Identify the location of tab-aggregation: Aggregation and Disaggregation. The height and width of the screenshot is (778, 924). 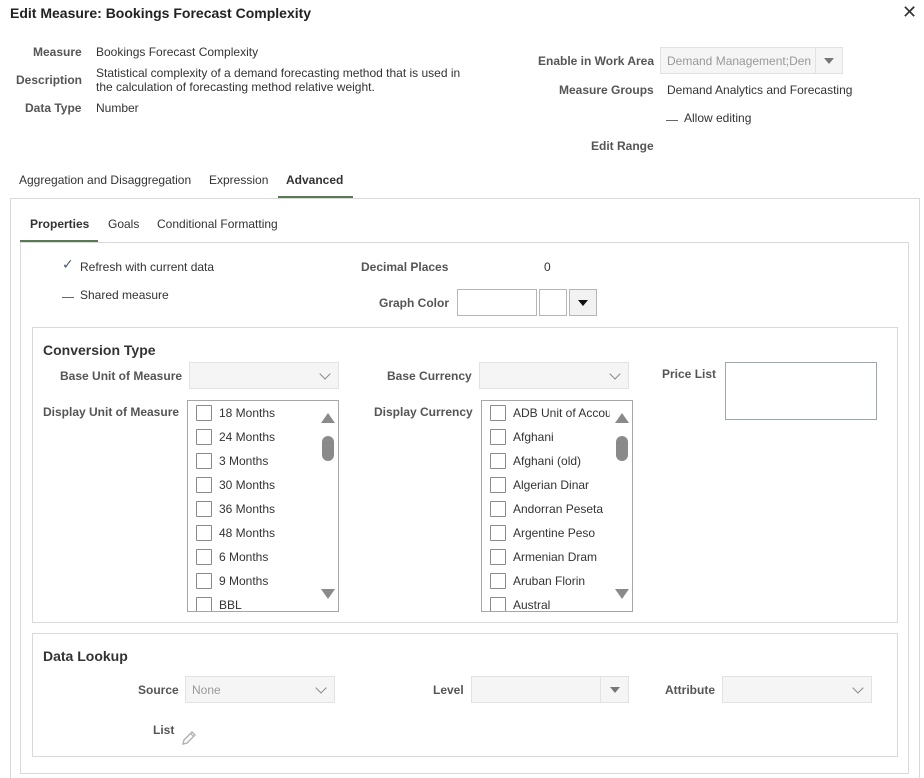
(105, 180).